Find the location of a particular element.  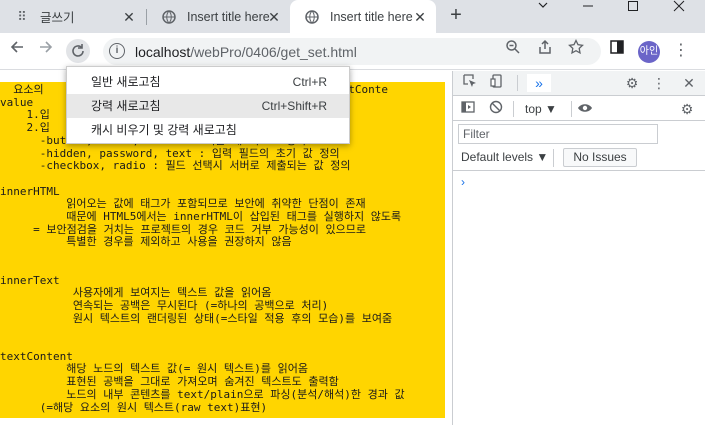

browser-toolbar: i localhost/webPro/0406/get_set.html ⋮ is located at coordinates (352, 51).